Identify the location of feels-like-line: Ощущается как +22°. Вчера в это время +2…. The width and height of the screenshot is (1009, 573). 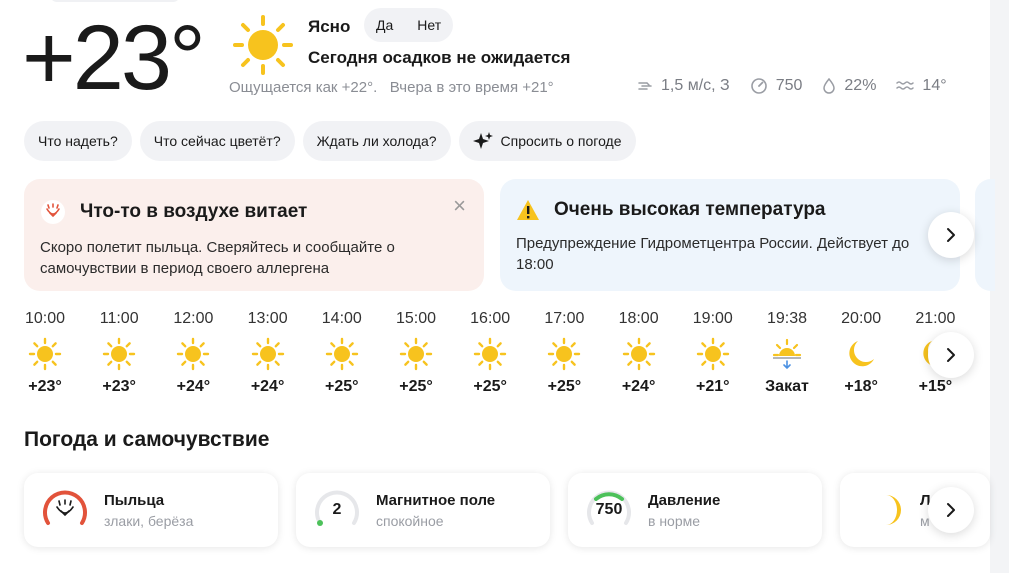
(391, 87).